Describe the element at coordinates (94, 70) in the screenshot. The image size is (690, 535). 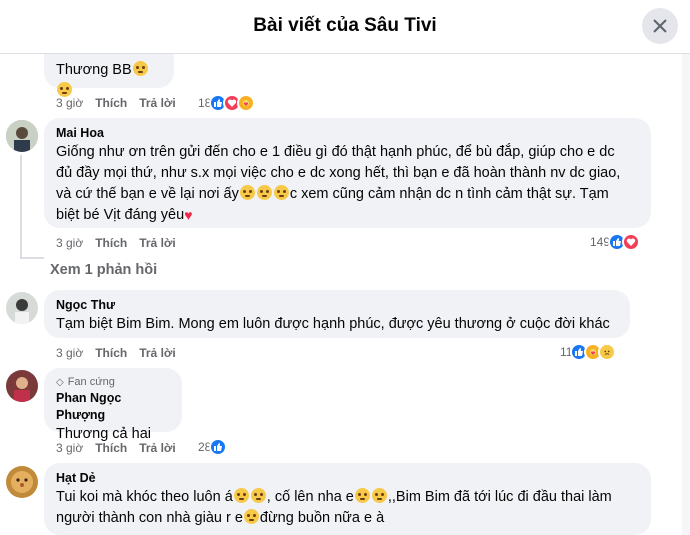
I see `comment-text: Thương BB` at that location.